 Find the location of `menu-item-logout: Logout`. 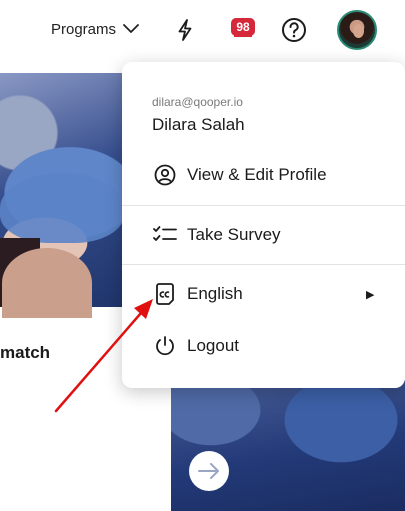

menu-item-logout: Logout is located at coordinates (263, 346).